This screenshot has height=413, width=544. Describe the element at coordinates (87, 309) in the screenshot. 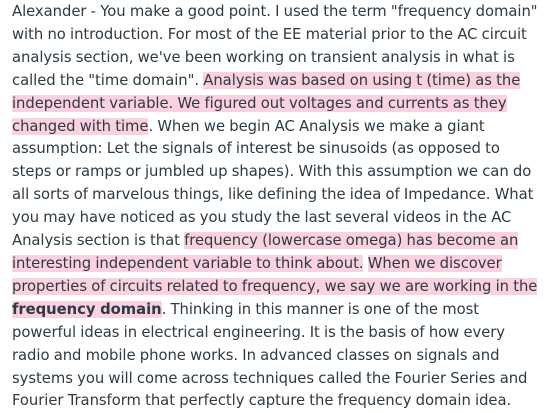

I see `highlighted-bold-term: frequency domain` at that location.